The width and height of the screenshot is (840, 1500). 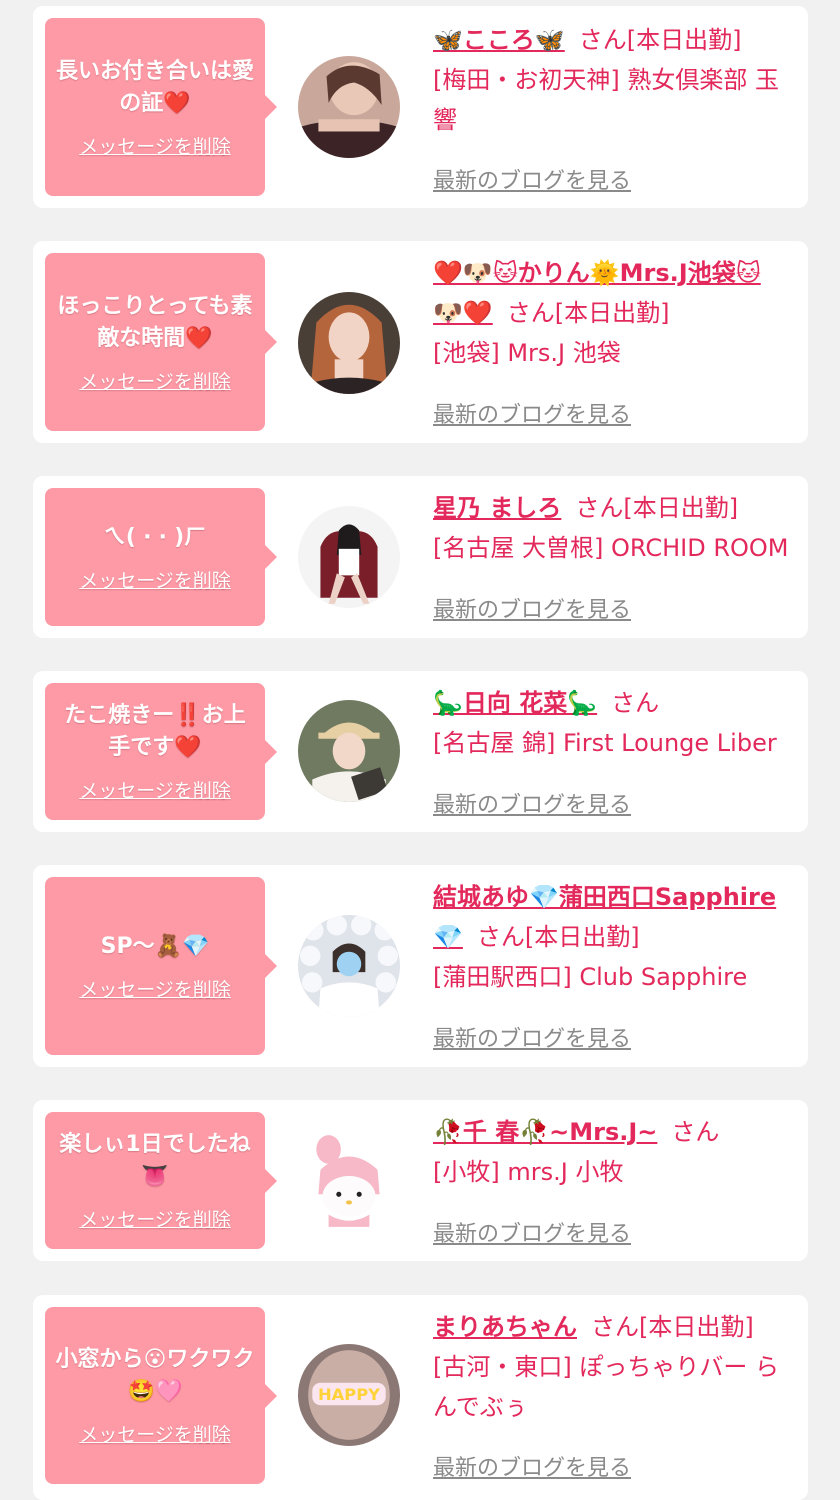 I want to click on woman-pearls-avatar, so click(x=349, y=966).